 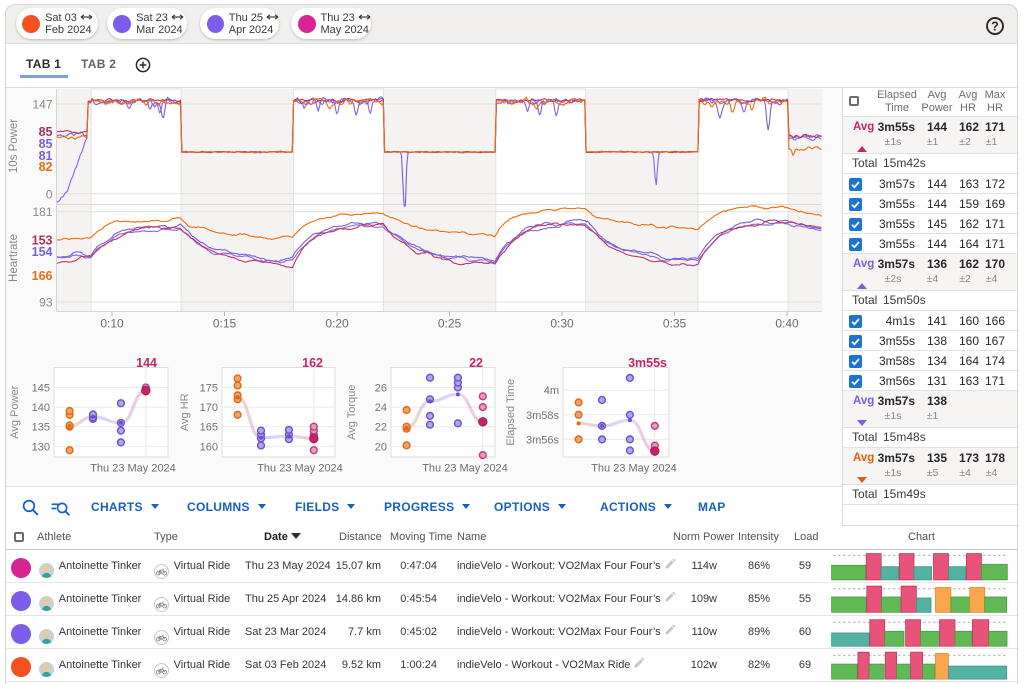 I want to click on svg-text: 93, so click(x=46, y=302).